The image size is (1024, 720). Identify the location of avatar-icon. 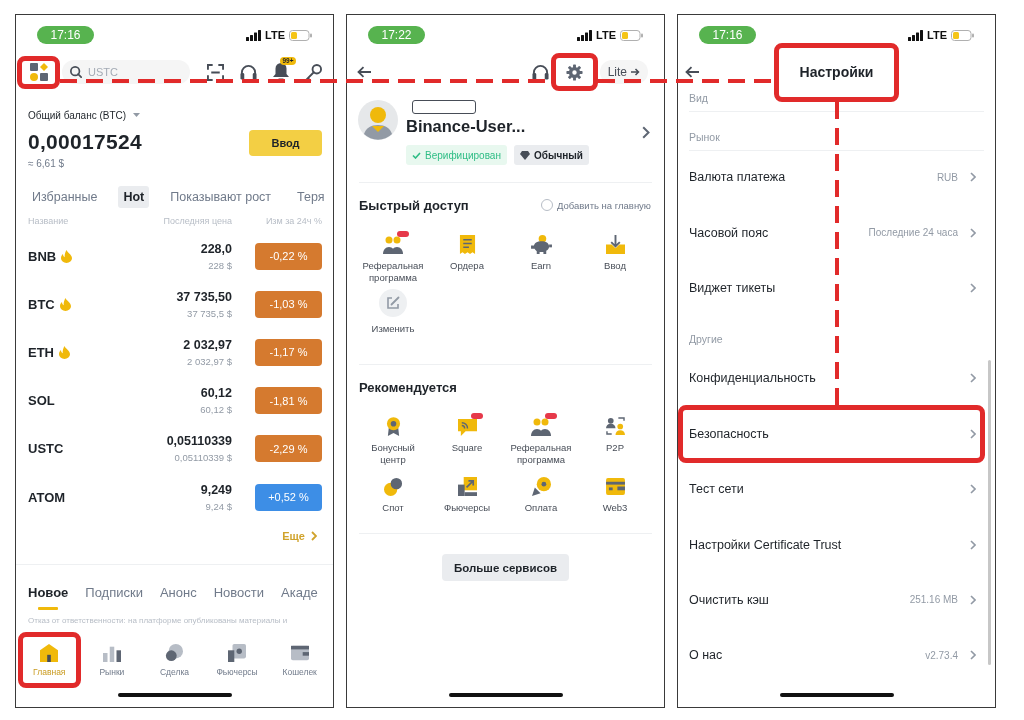
(378, 120).